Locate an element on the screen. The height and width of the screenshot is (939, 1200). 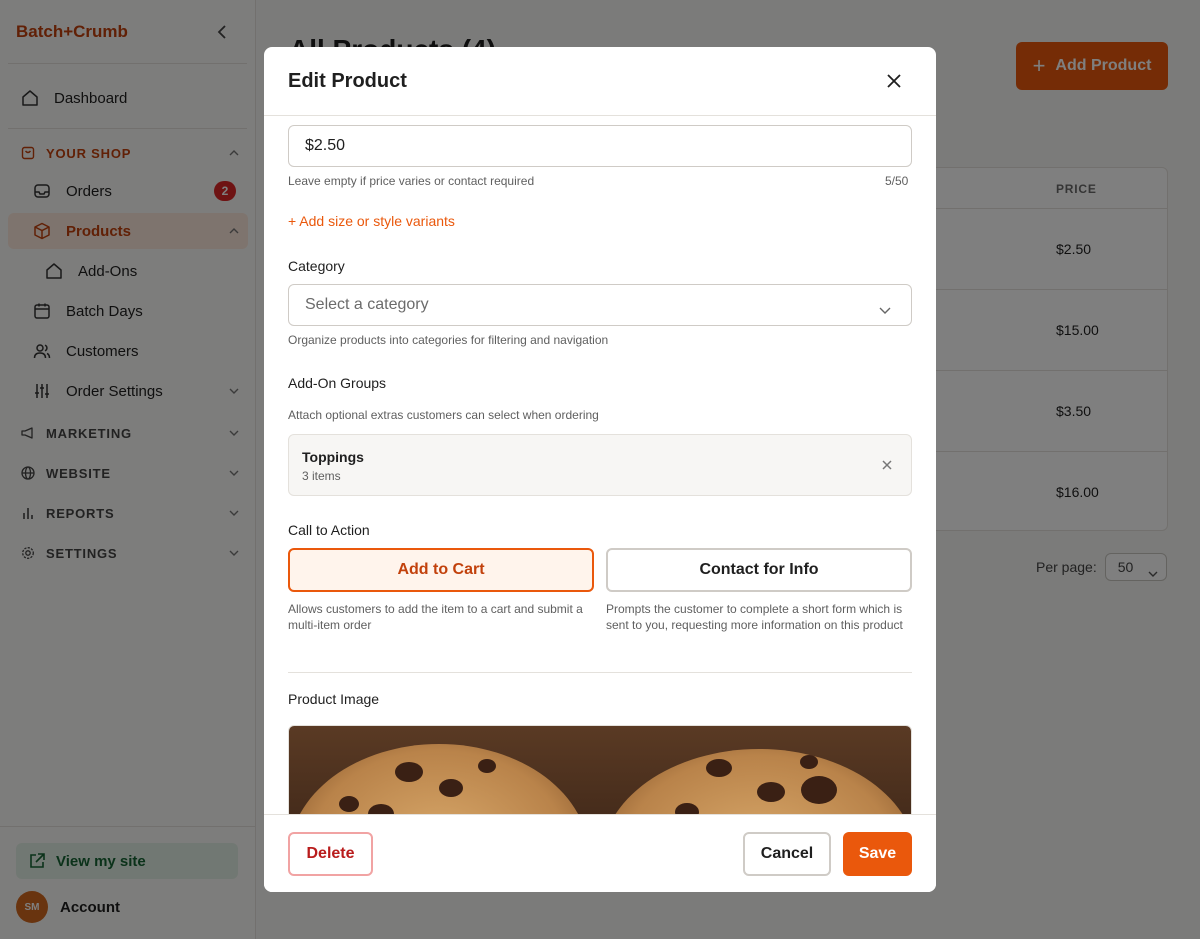
cta-add-to-cart-option: Add to Cart is located at coordinates (441, 570).